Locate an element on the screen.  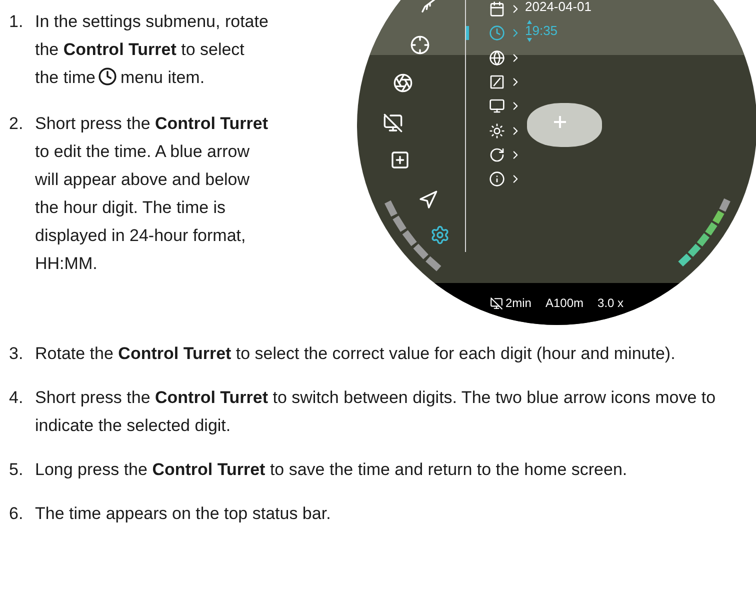
step-number: 2. is located at coordinates (16, 124).